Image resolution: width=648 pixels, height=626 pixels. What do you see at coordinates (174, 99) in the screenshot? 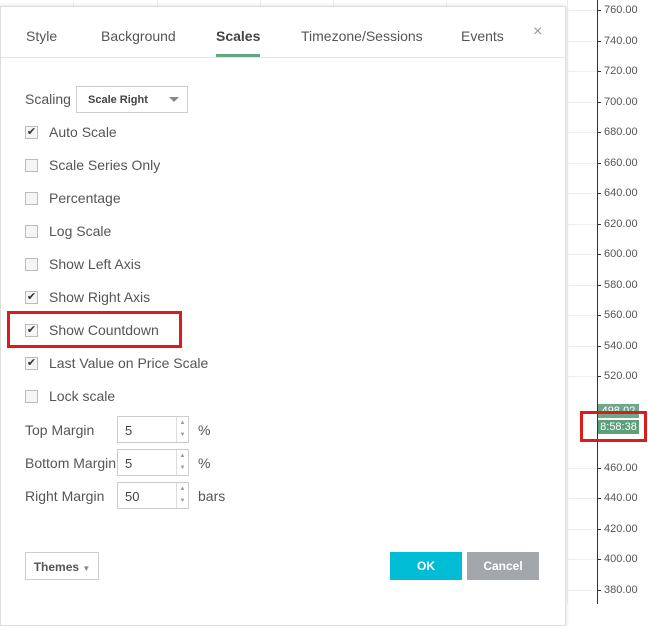
I see `chevron-down-icon` at bounding box center [174, 99].